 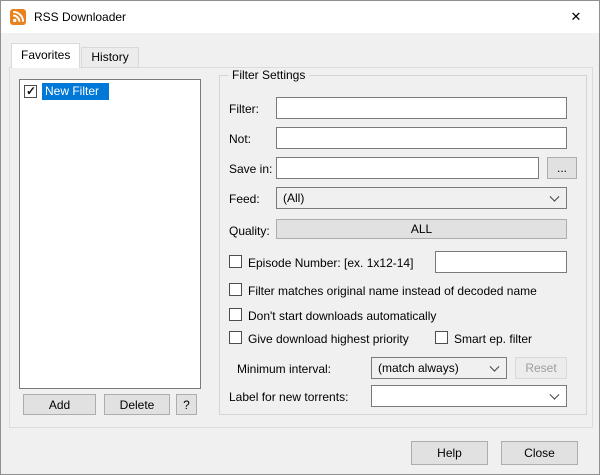 What do you see at coordinates (541, 368) in the screenshot?
I see `reset-button: Reset` at bounding box center [541, 368].